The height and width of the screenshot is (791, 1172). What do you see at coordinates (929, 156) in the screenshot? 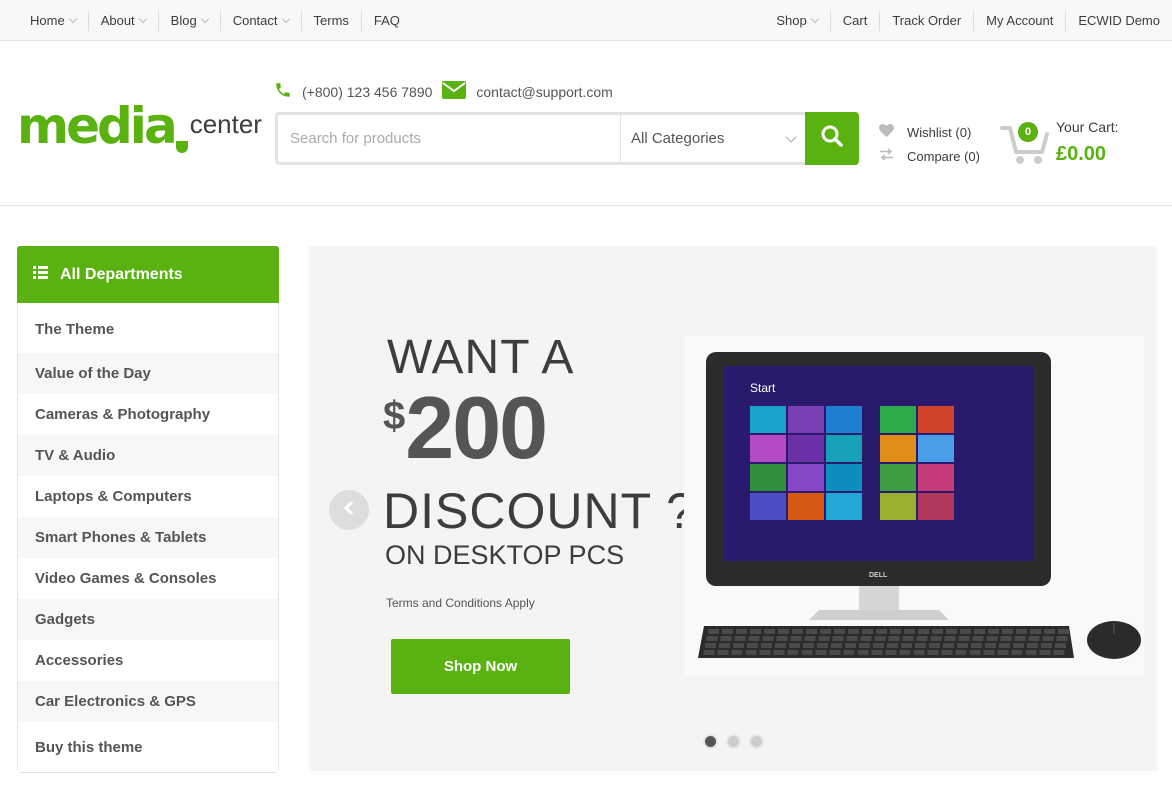
I see `compare-link: Compare (0)` at bounding box center [929, 156].